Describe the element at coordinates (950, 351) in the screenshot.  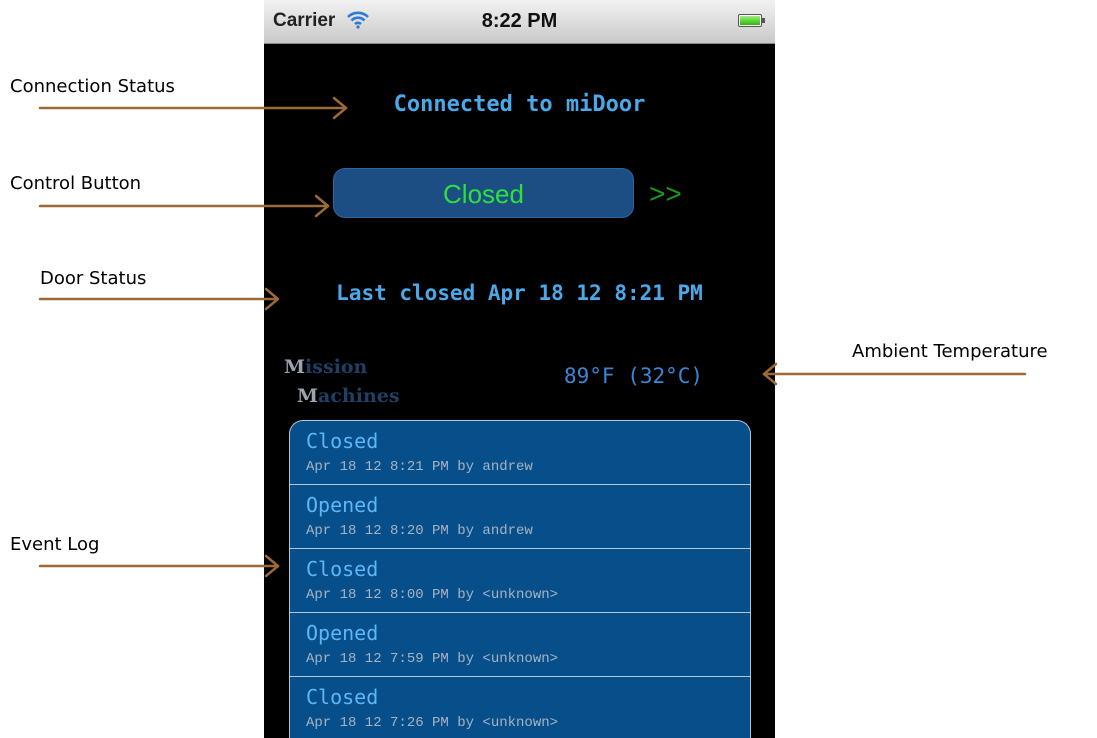
I see `annotation-ambient-temperature: Ambient Temperature` at that location.